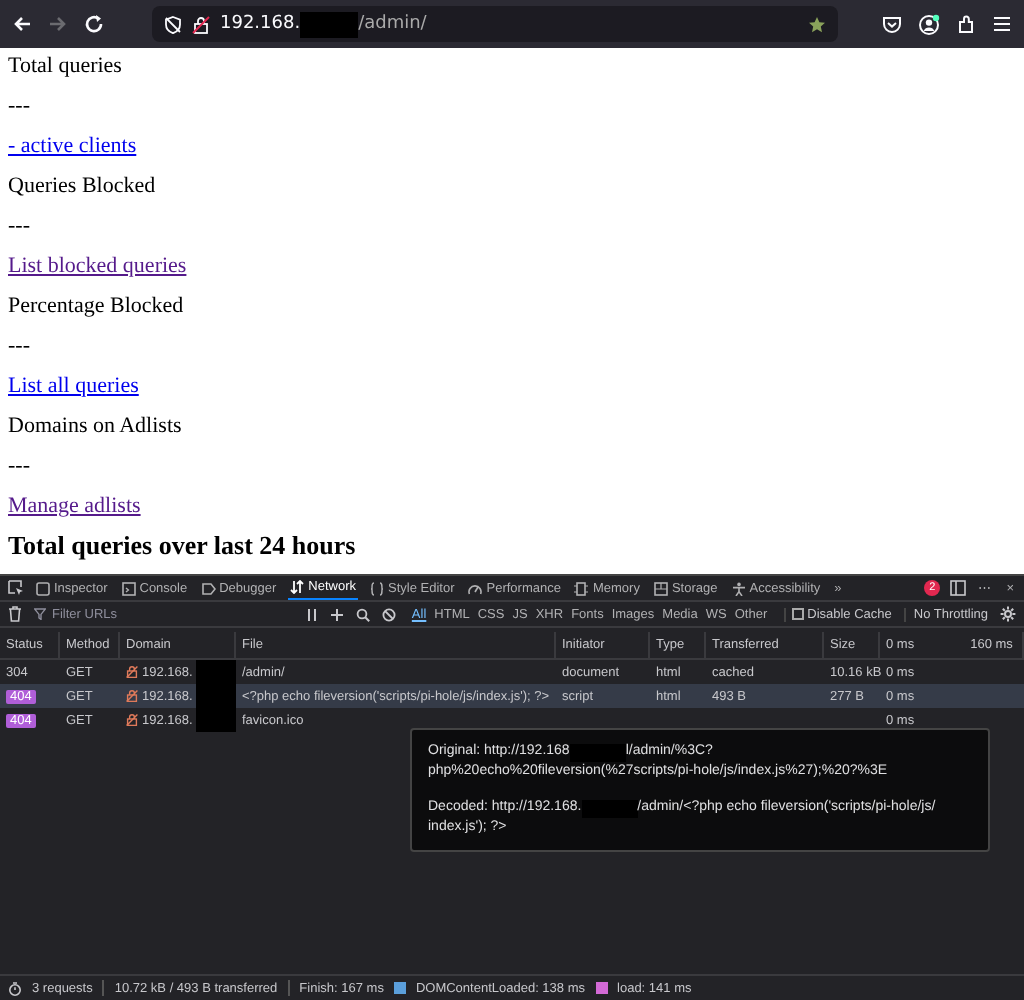 This screenshot has width=1024, height=1000. What do you see at coordinates (1008, 614) in the screenshot?
I see `settings-icon` at bounding box center [1008, 614].